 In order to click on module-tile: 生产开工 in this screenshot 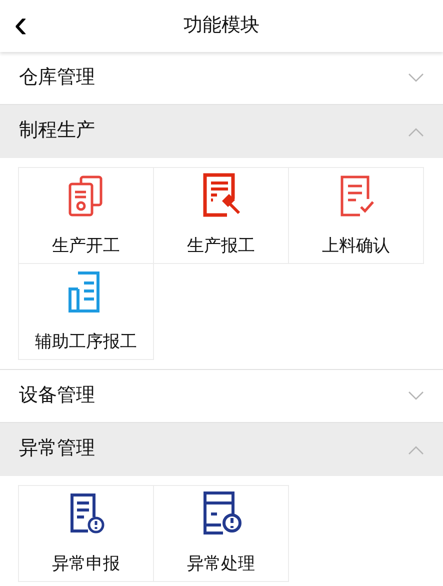, I will do `click(86, 215)`.